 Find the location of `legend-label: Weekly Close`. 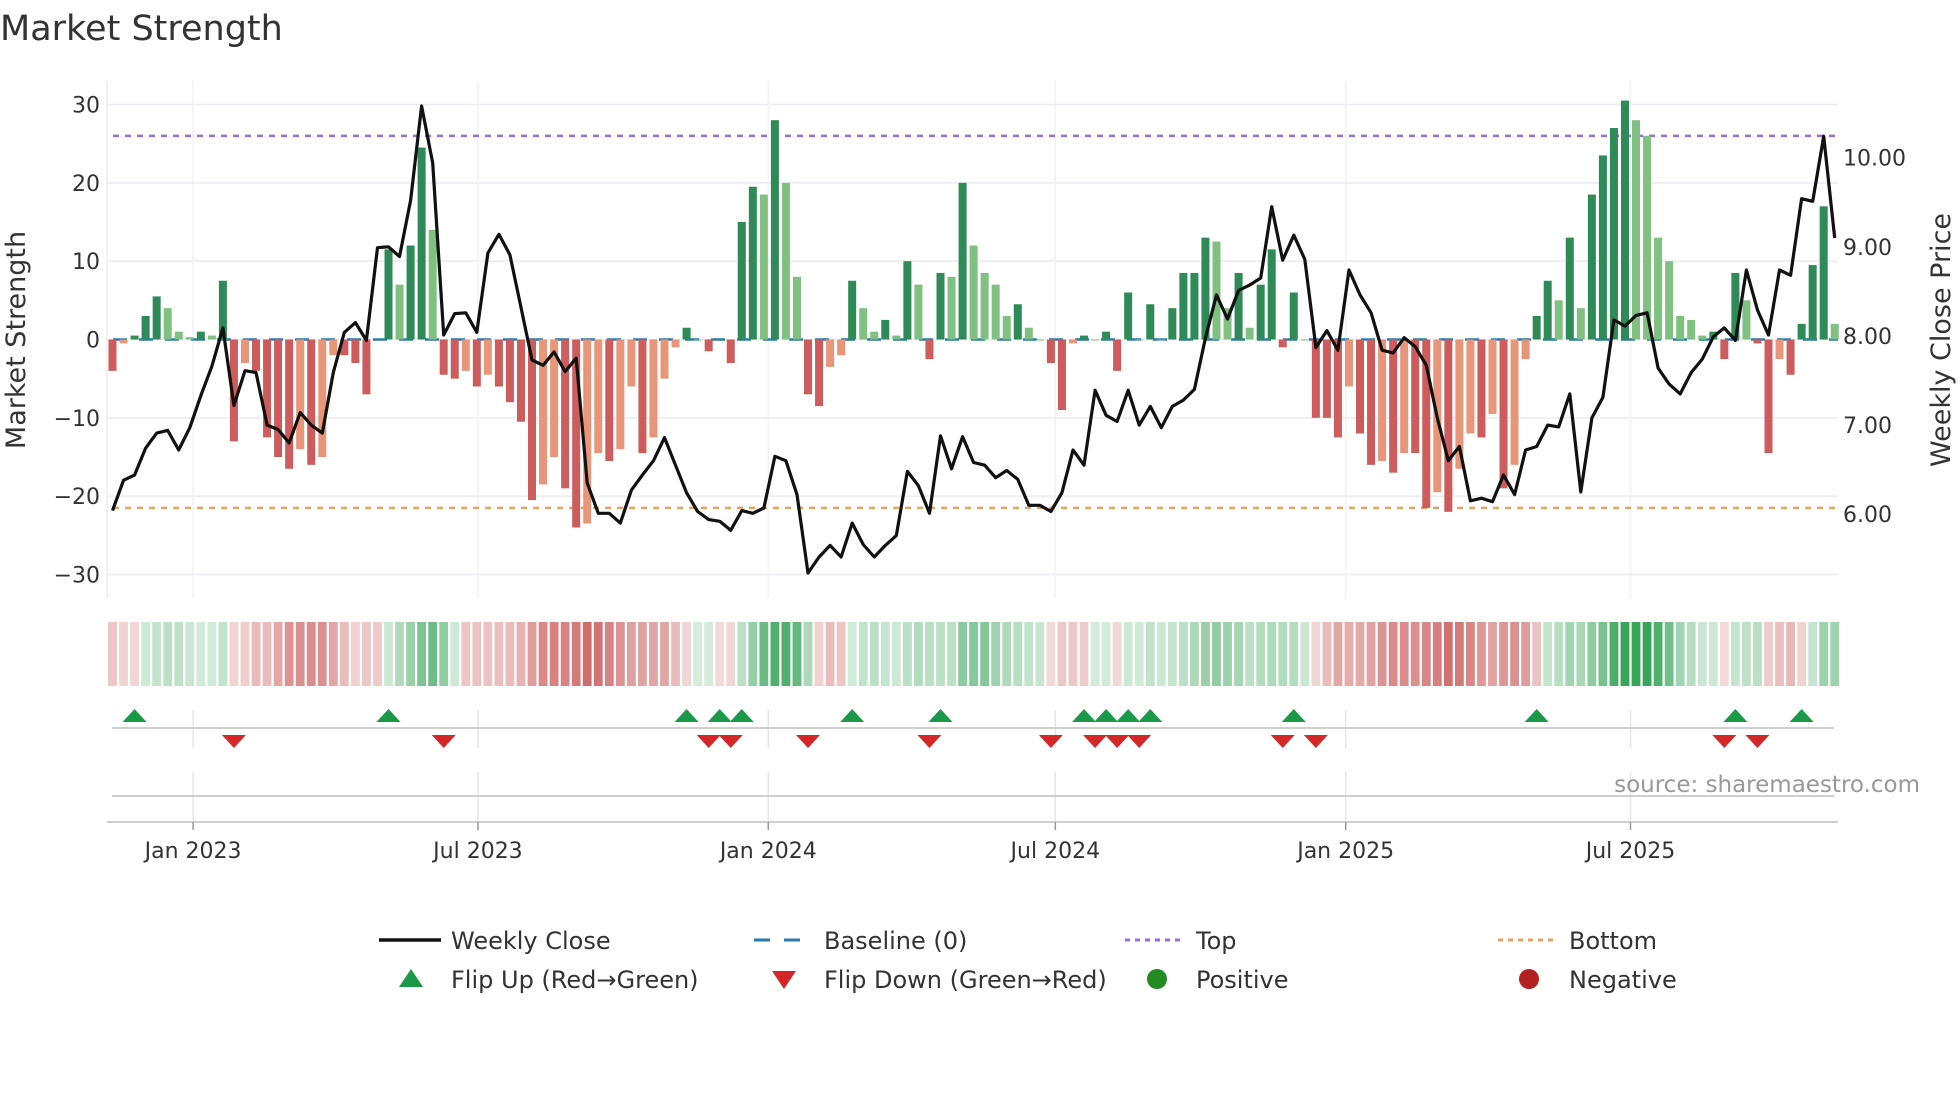

legend-label: Weekly Close is located at coordinates (531, 941).